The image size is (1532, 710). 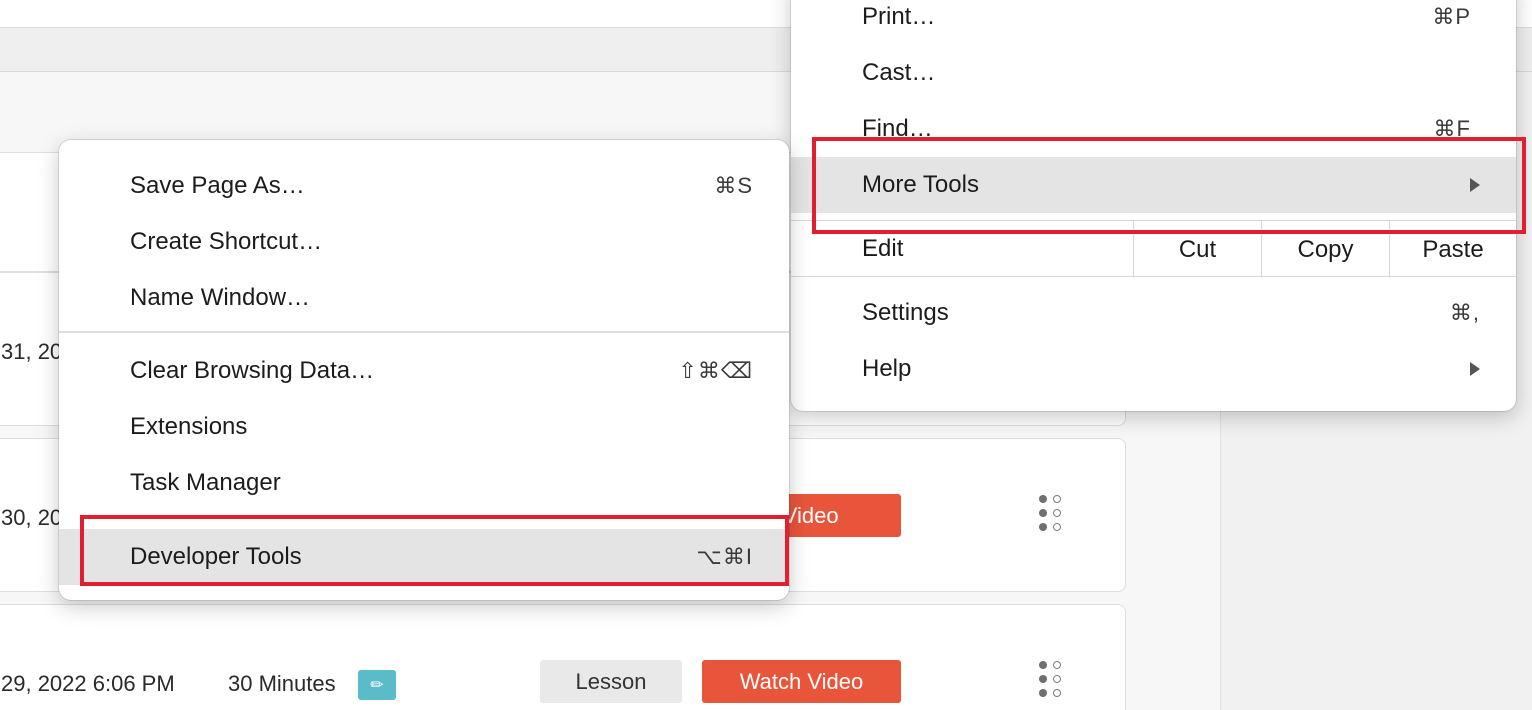 I want to click on menu-item-help: Help, so click(x=1153, y=369).